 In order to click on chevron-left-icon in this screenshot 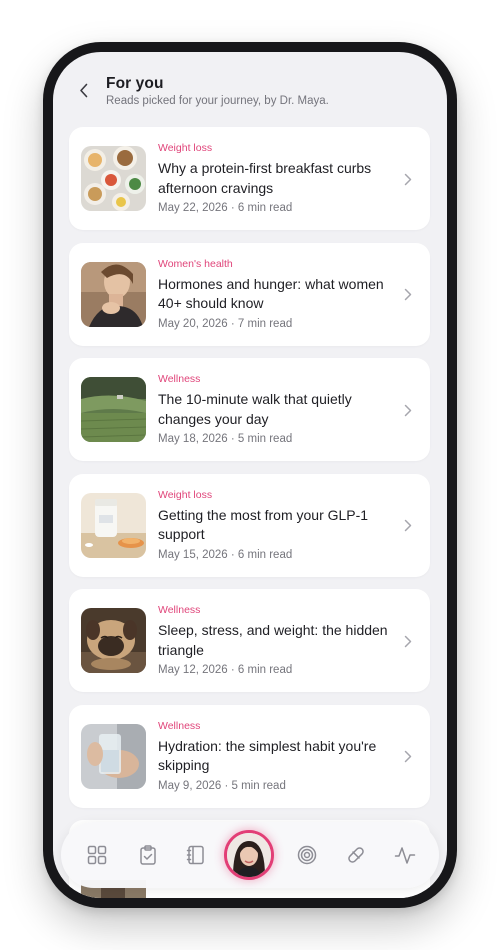, I will do `click(83, 90)`.